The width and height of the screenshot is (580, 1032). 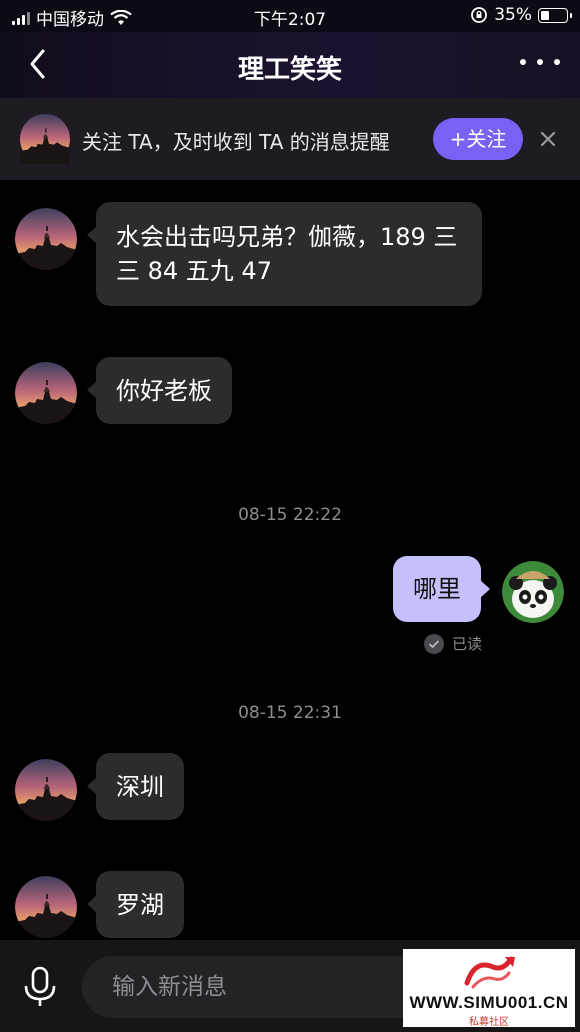 What do you see at coordinates (159, 390) in the screenshot?
I see `message-bubble-incoming: 你好老板` at bounding box center [159, 390].